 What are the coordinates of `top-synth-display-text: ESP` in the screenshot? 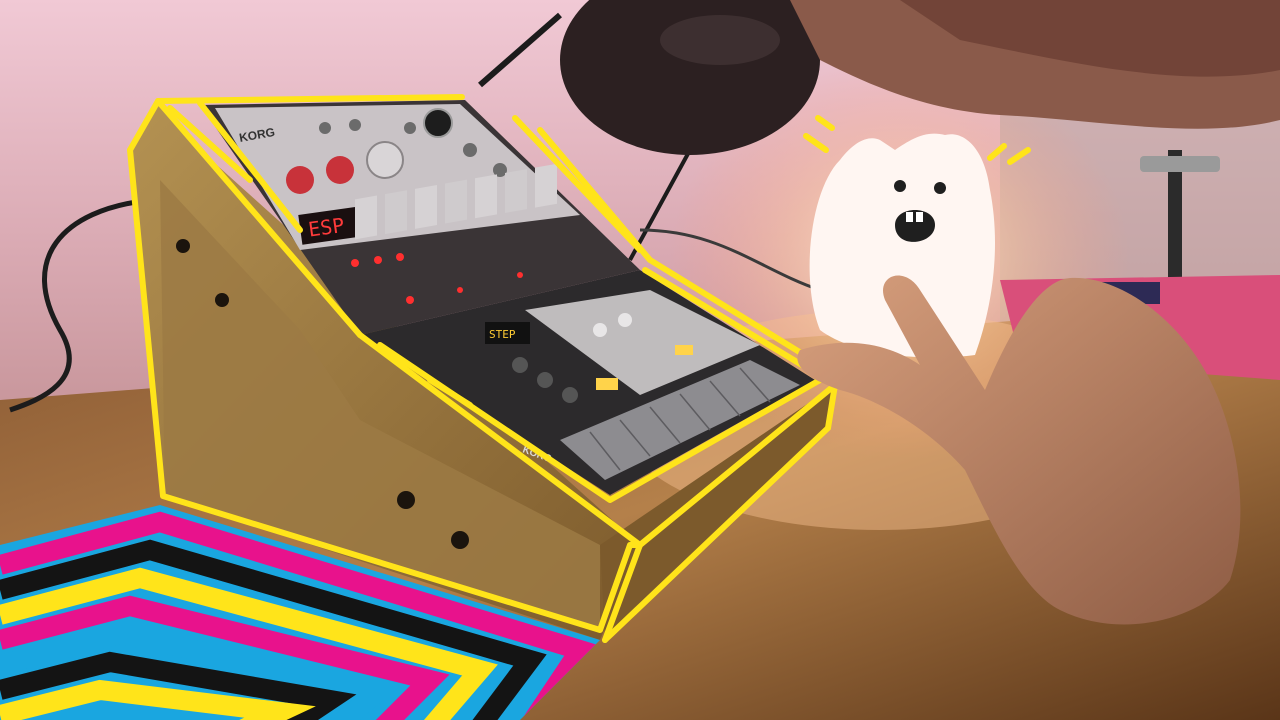 It's located at (326, 227).